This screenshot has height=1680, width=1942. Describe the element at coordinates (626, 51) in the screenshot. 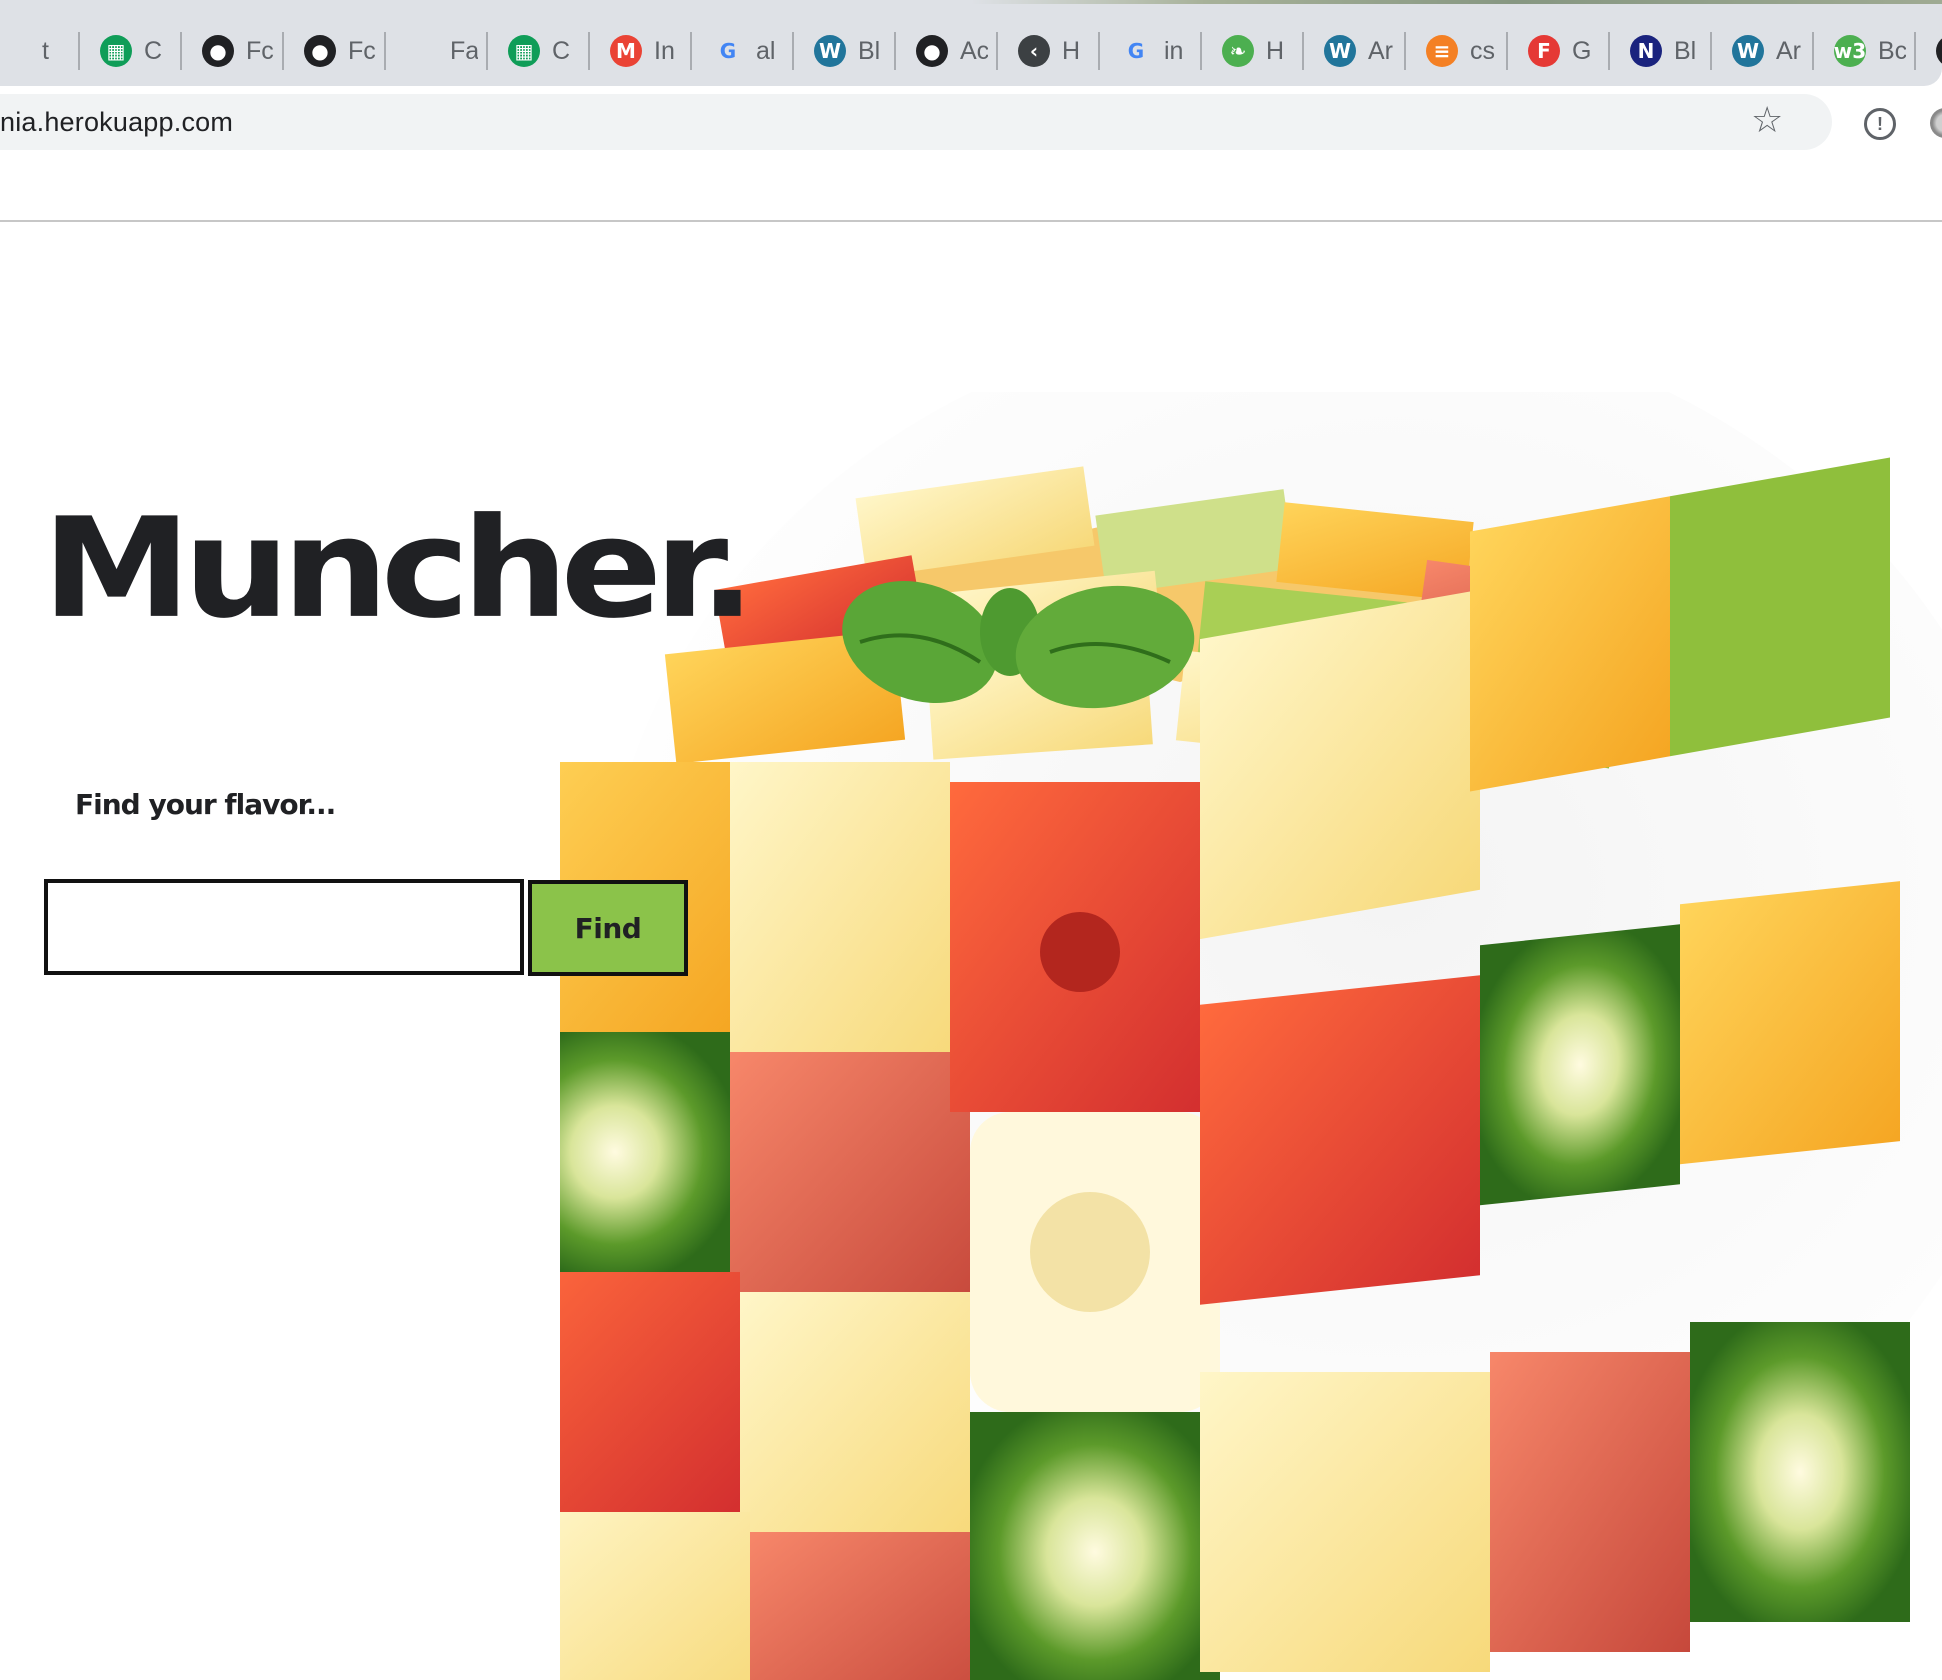

I see `gmail-icon: M` at that location.